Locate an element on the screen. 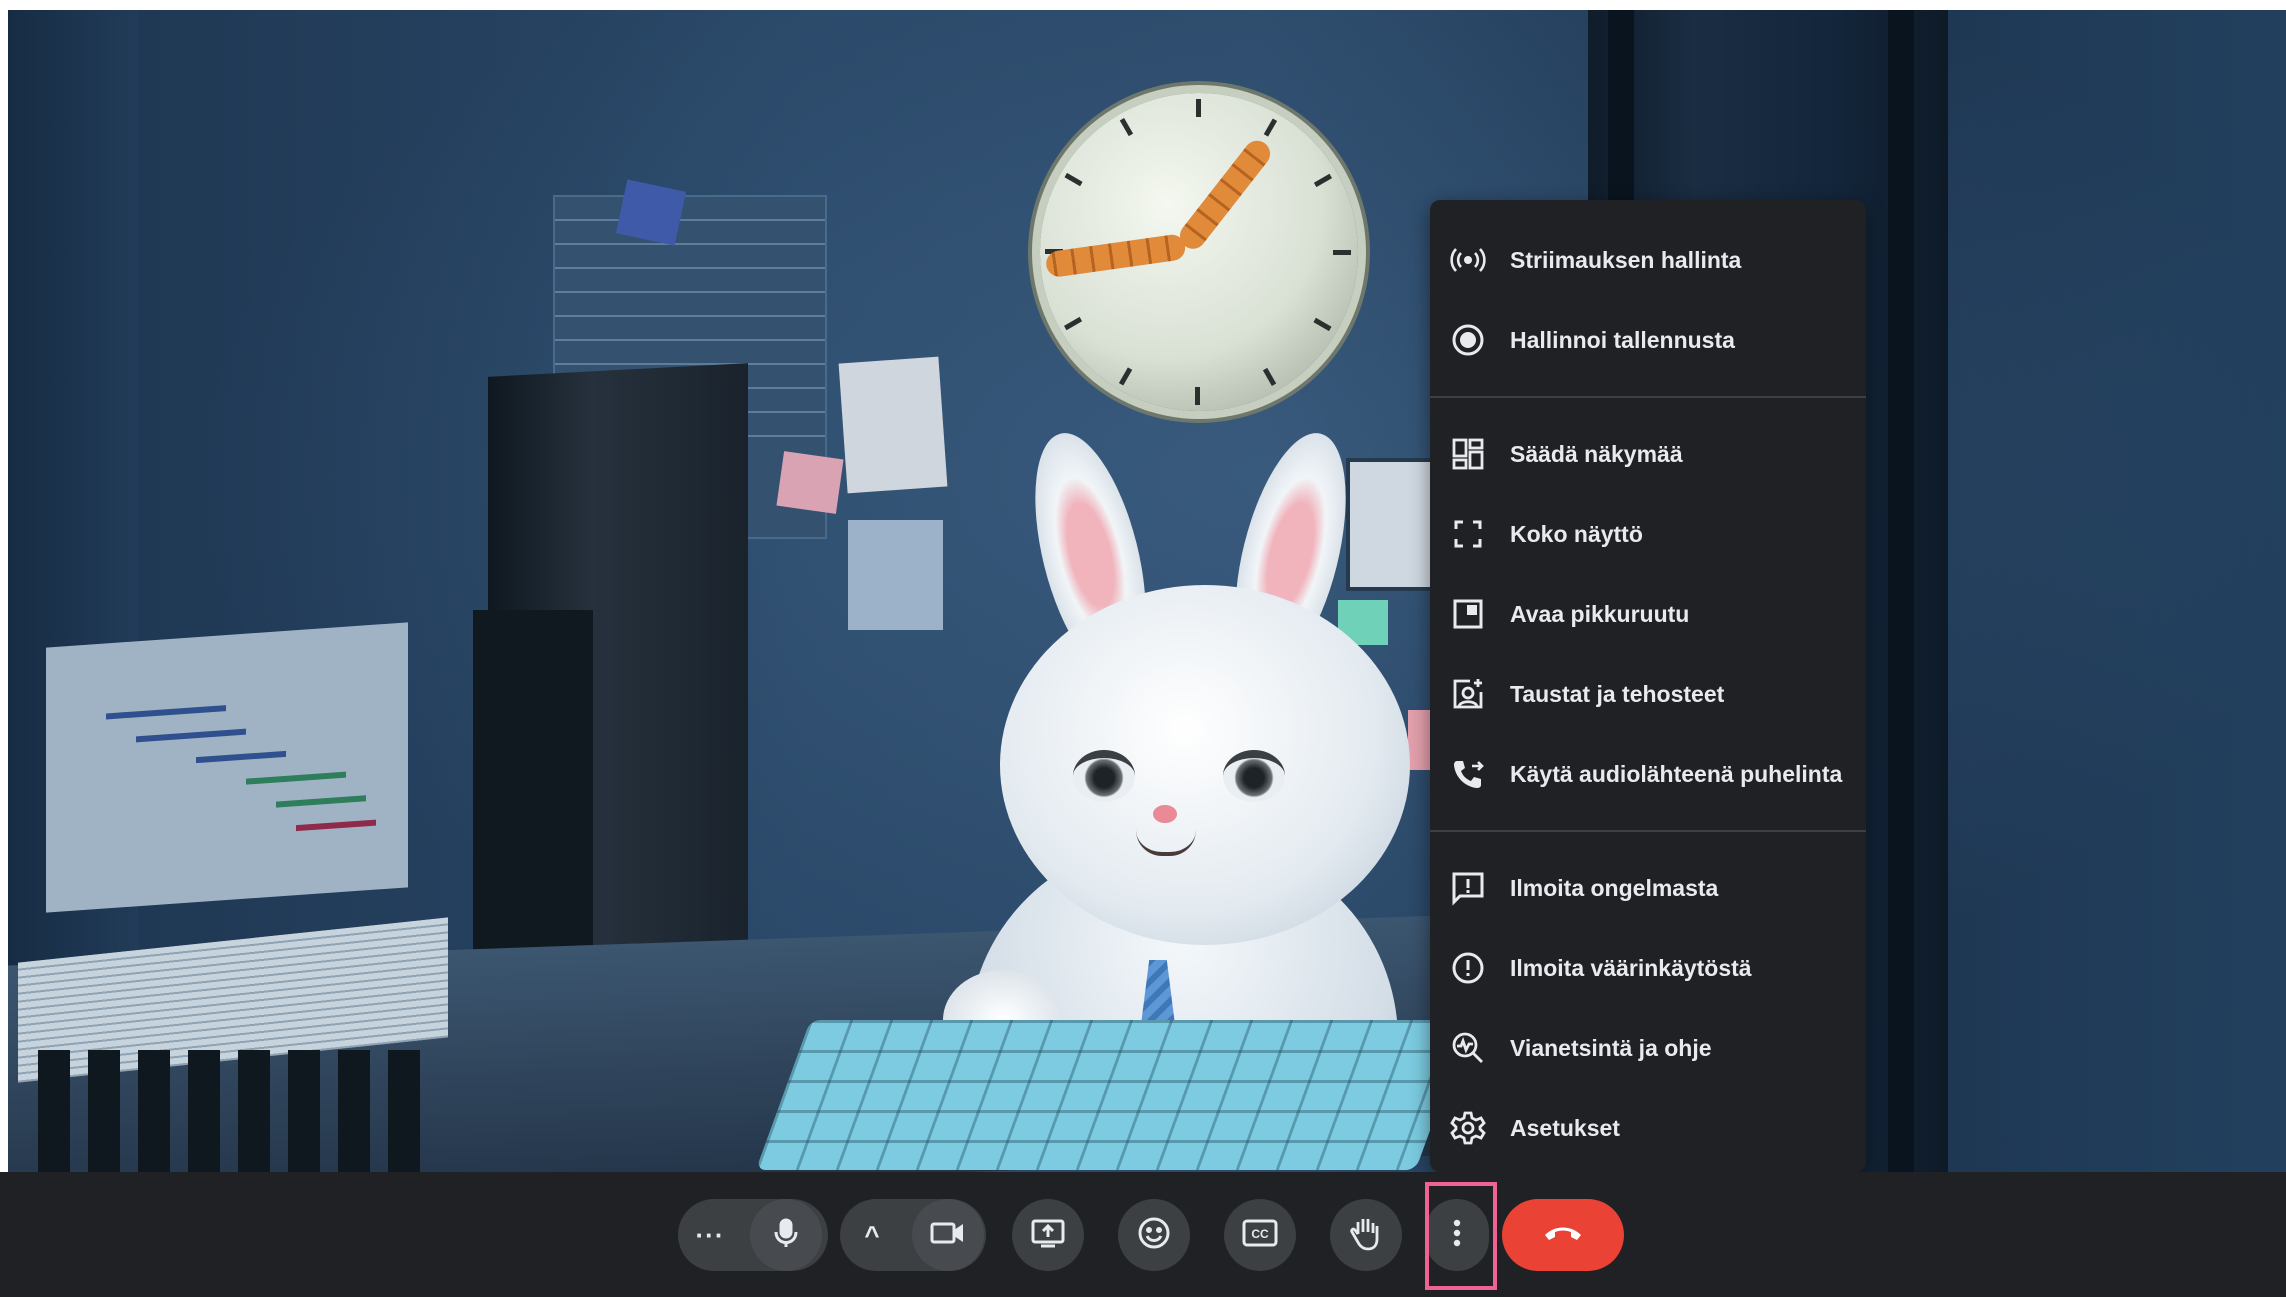 The image size is (2286, 1297). more-vert-icon is located at coordinates (1457, 1235).